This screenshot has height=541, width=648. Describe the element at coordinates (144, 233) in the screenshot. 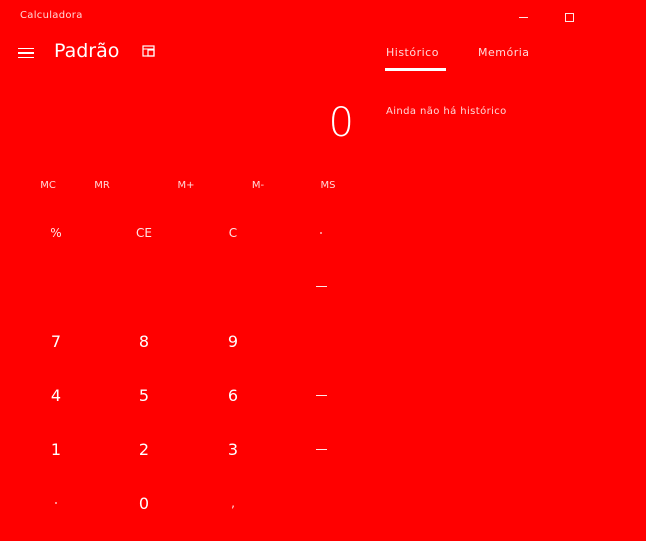

I see `clear-entry-button: CE` at that location.